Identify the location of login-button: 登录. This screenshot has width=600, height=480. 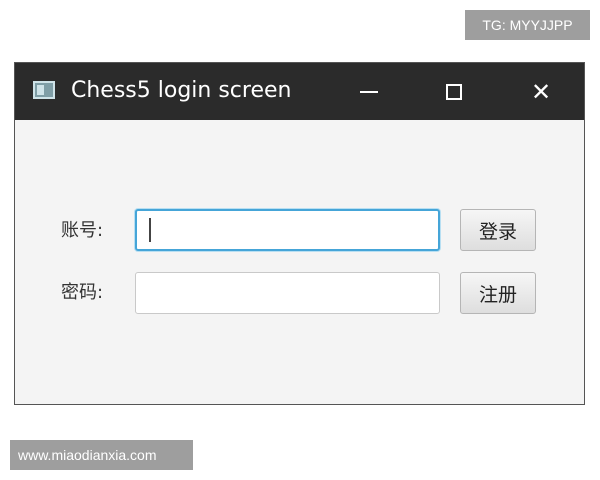
(498, 230).